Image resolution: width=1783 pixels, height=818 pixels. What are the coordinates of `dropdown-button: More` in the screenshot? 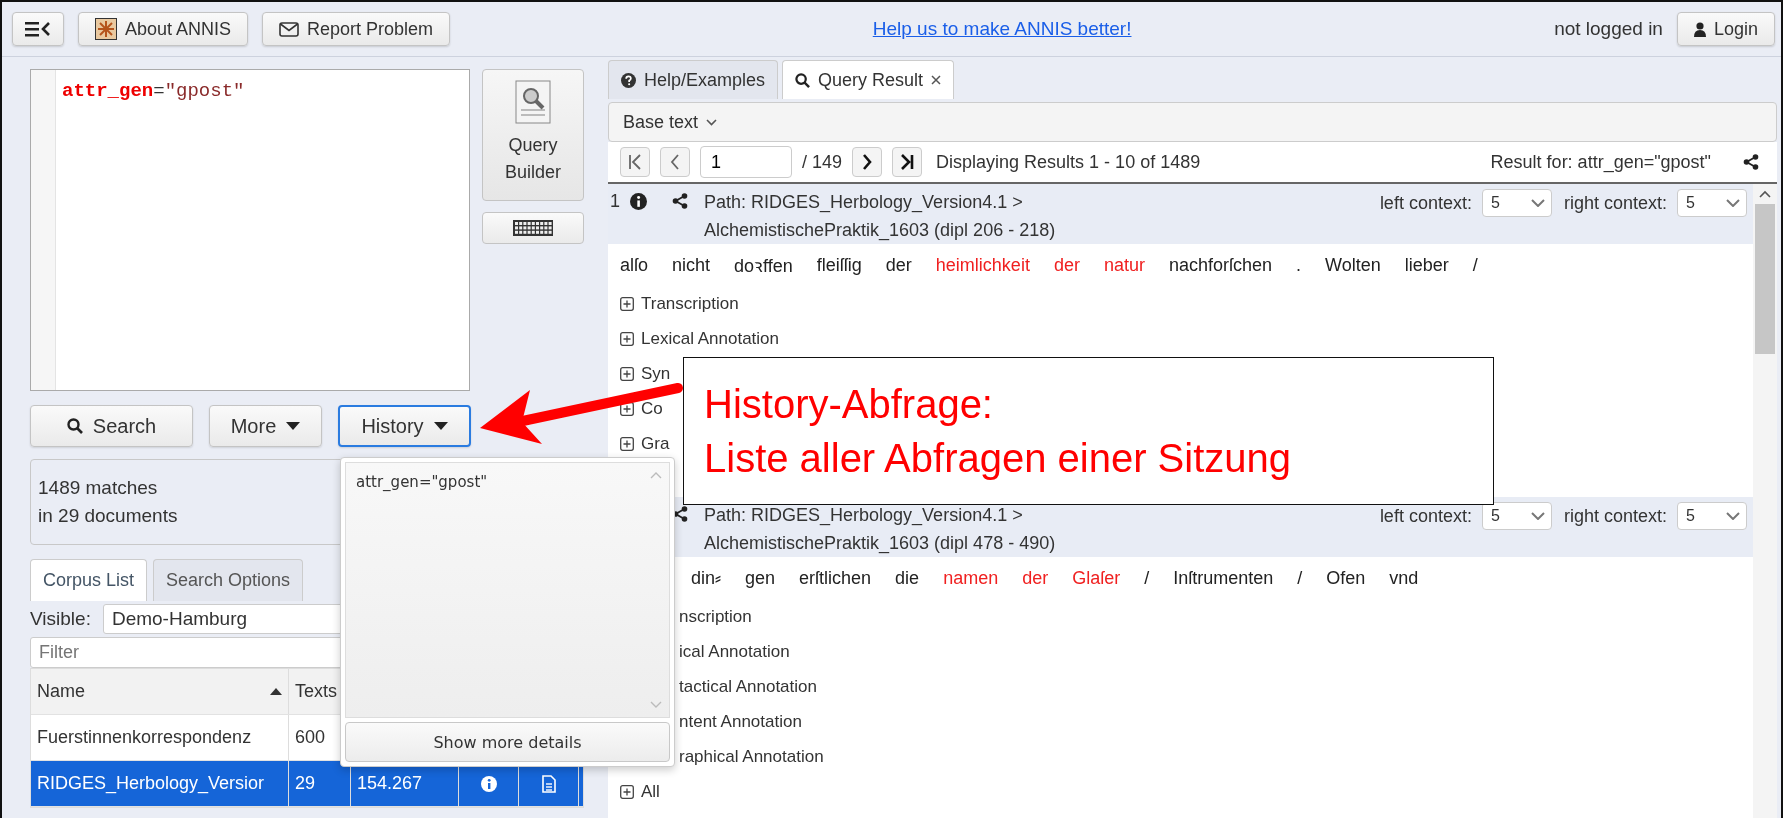 It's located at (265, 426).